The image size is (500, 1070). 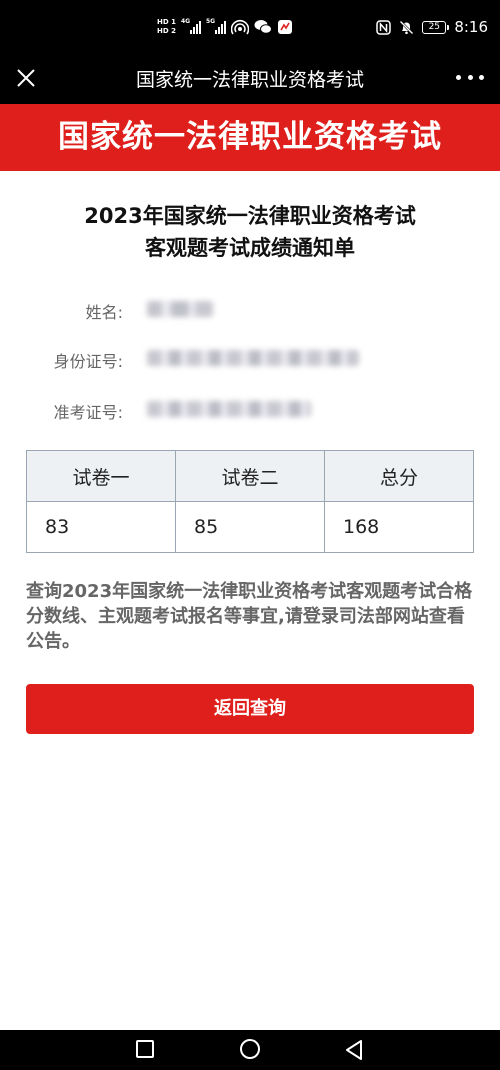 I want to click on network-type-label: 4G, so click(x=185, y=21).